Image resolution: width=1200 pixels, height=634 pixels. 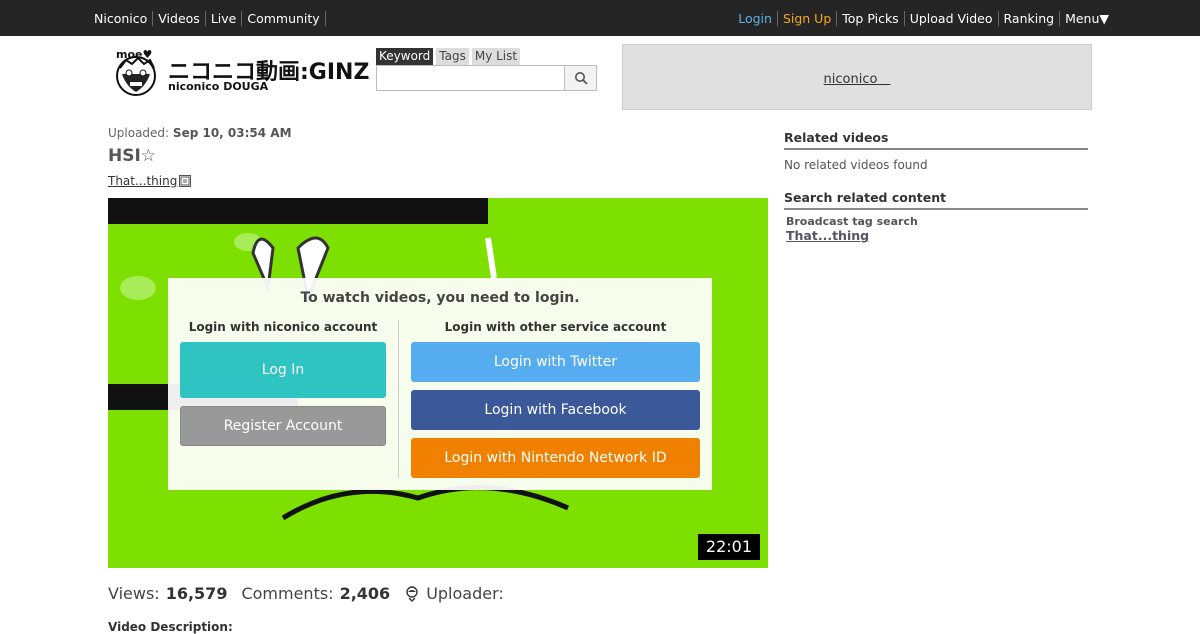 I want to click on sidebar-tag-link: That...thing, so click(x=937, y=235).